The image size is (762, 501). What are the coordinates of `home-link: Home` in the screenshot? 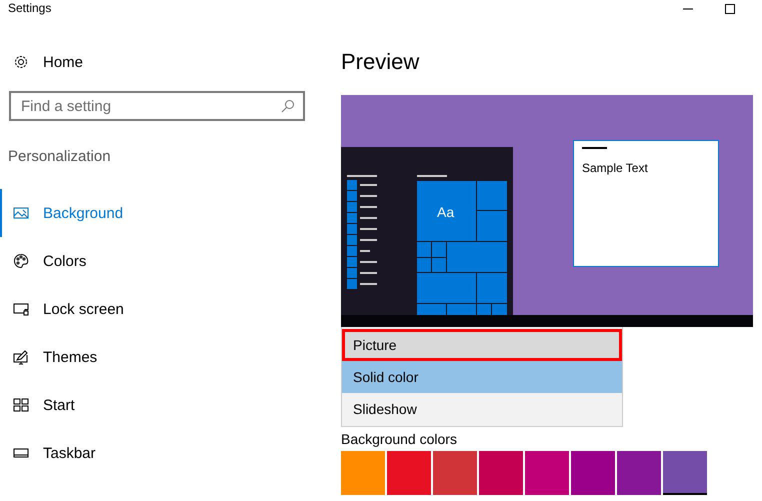 It's located at (63, 62).